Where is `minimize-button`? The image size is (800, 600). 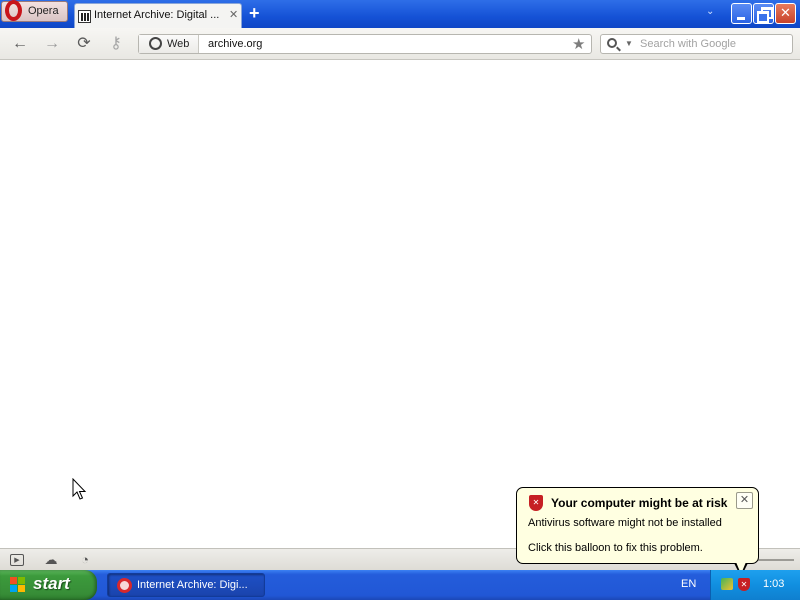
minimize-button is located at coordinates (741, 13).